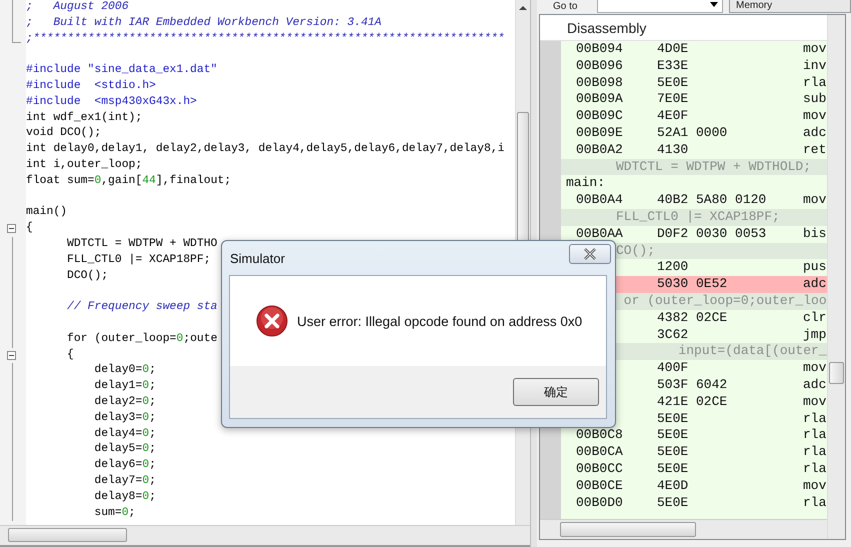 The image size is (851, 547). Describe the element at coordinates (84, 118) in the screenshot. I see `code-line: int wdf_ex1(int);` at that location.